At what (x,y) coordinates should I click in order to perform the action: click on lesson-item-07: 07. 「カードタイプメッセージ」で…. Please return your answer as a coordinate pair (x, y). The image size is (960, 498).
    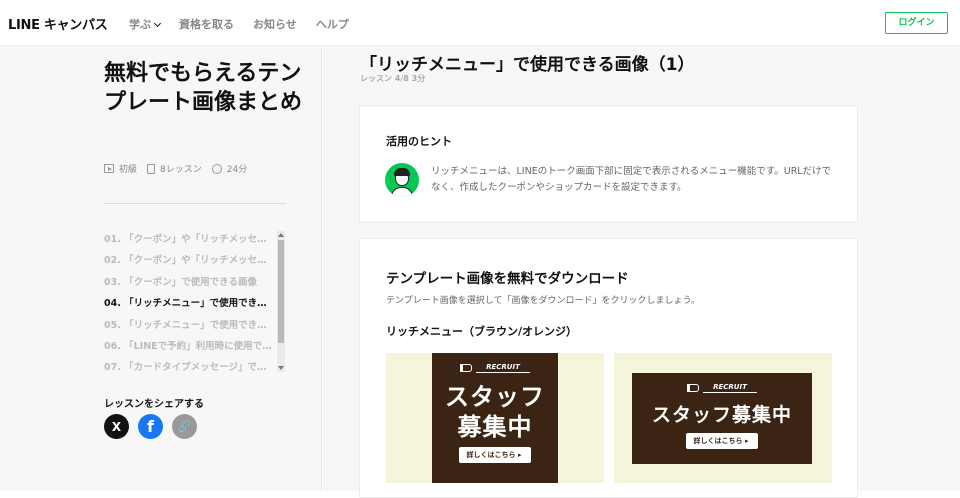
    Looking at the image, I should click on (190, 365).